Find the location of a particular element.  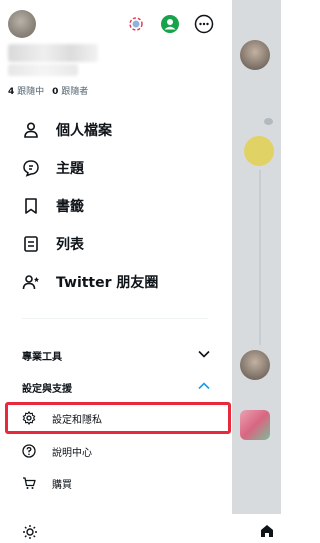

section-label: 設定與支援 is located at coordinates (47, 389).